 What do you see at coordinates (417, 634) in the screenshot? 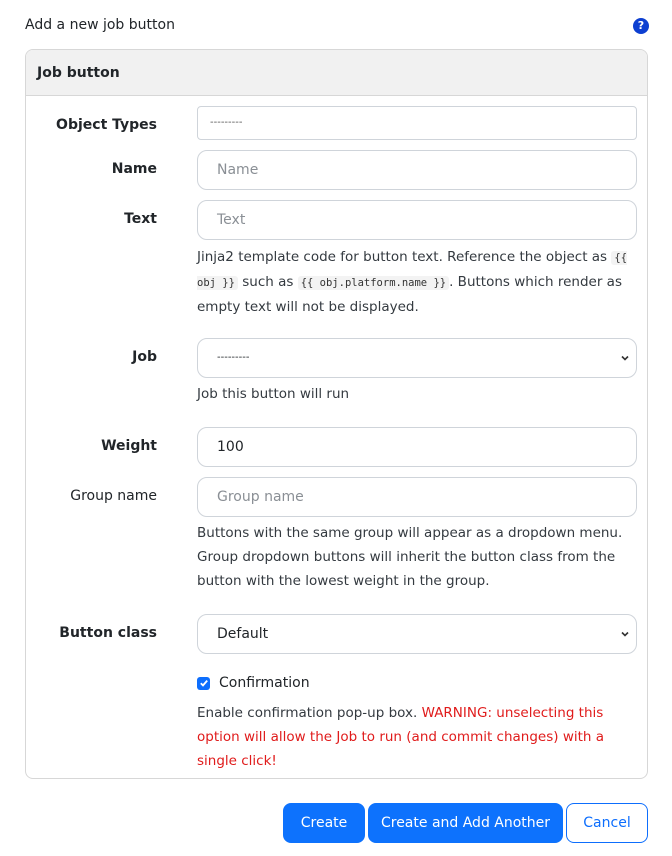
I see `button-class-select: Default` at bounding box center [417, 634].